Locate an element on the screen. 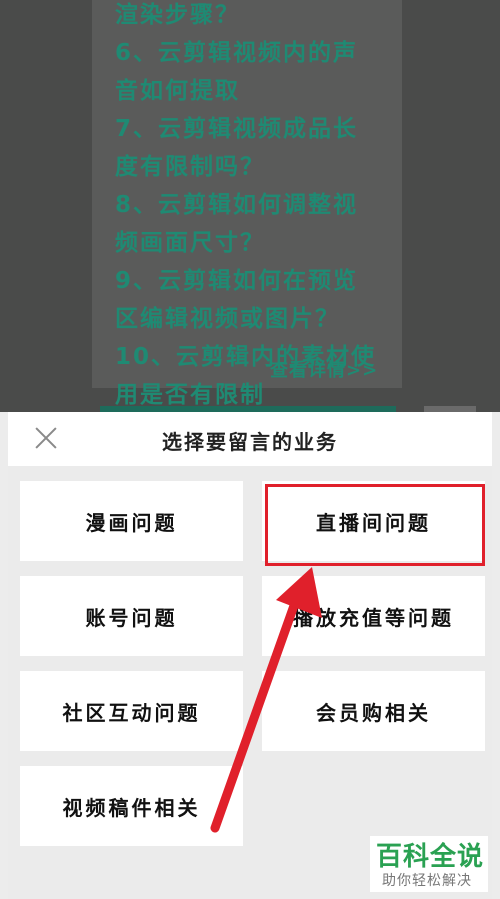 The height and width of the screenshot is (899, 500). option-comics: 漫画问题 is located at coordinates (131, 521).